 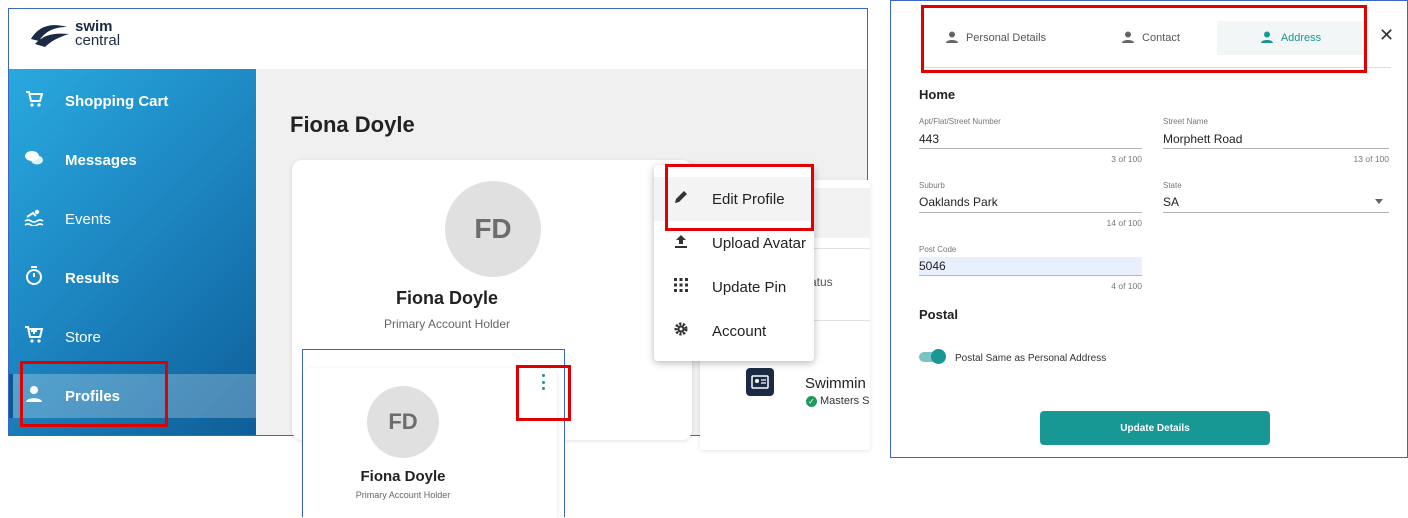 I want to click on membership-status: ✓ Masters S, so click(x=838, y=401).